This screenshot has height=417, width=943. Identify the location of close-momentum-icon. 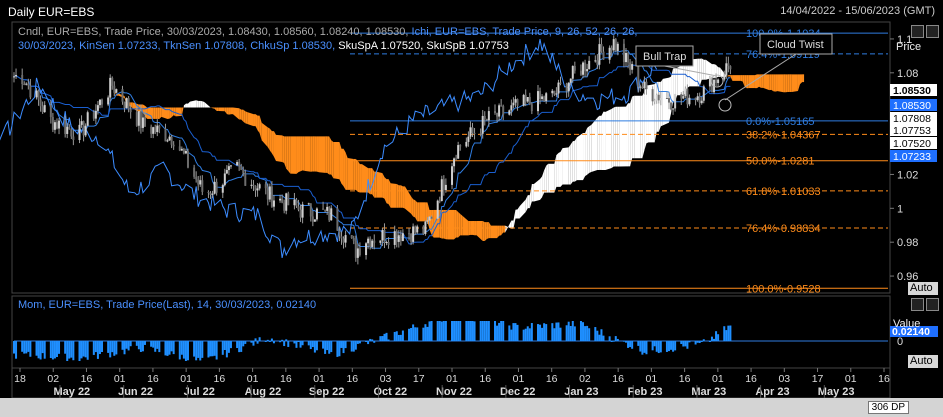
(932, 304).